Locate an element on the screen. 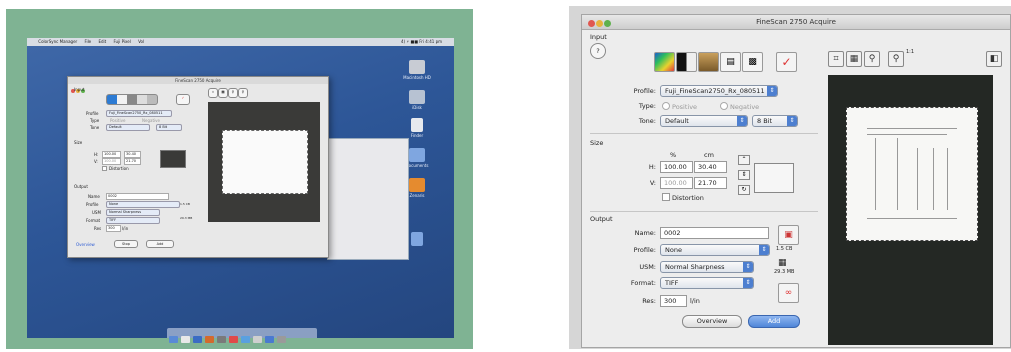 This screenshot has height=352, width=1011. zoom-one-icon: ⚲ is located at coordinates (243, 93).